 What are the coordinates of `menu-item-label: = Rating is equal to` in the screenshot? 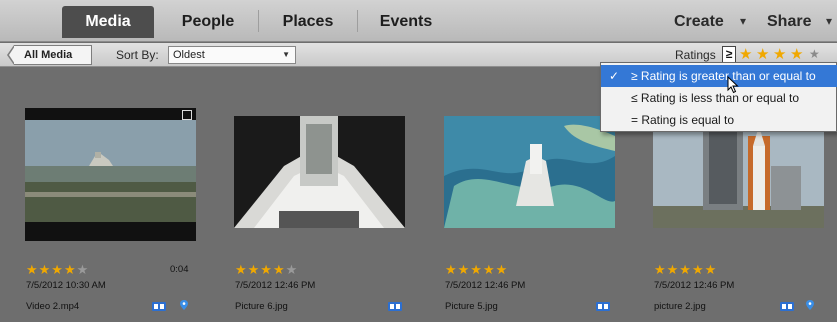 It's located at (683, 120).